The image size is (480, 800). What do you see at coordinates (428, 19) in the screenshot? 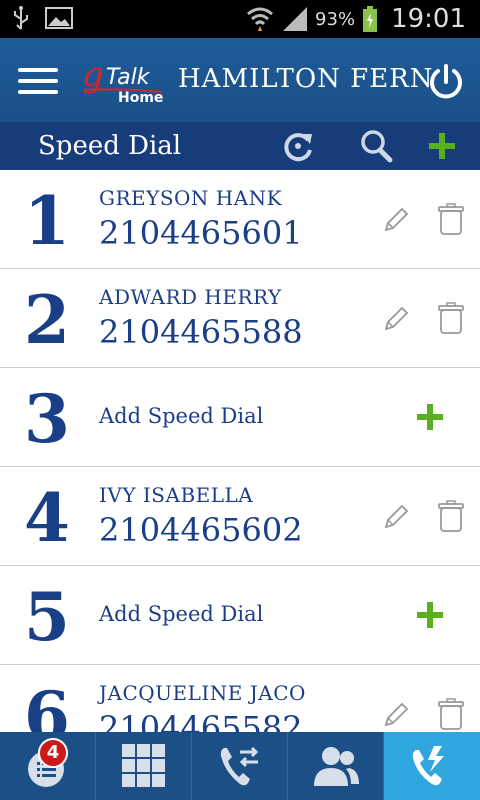
I see `clock: 19:01` at bounding box center [428, 19].